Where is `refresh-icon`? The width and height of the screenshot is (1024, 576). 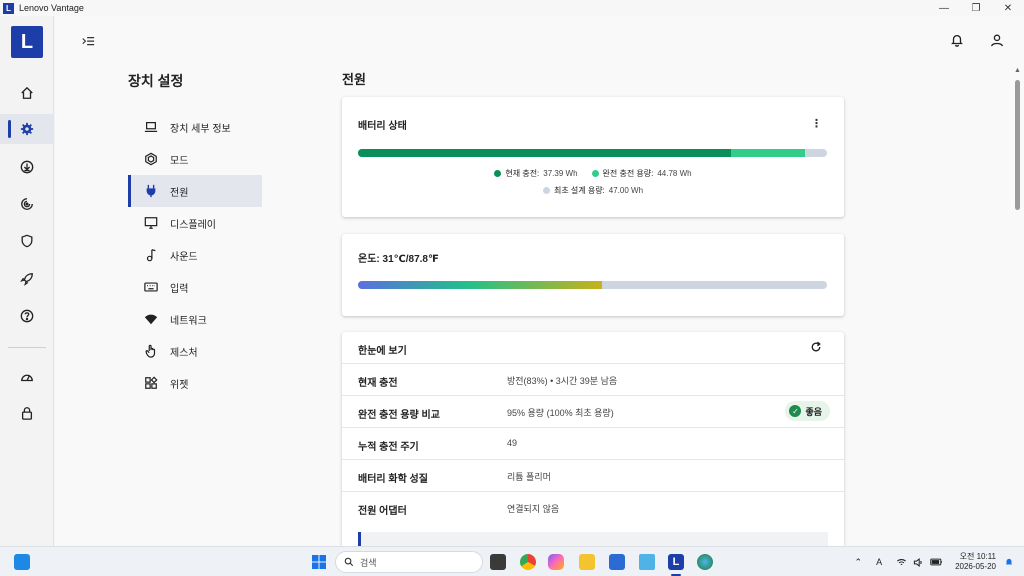 refresh-icon is located at coordinates (816, 347).